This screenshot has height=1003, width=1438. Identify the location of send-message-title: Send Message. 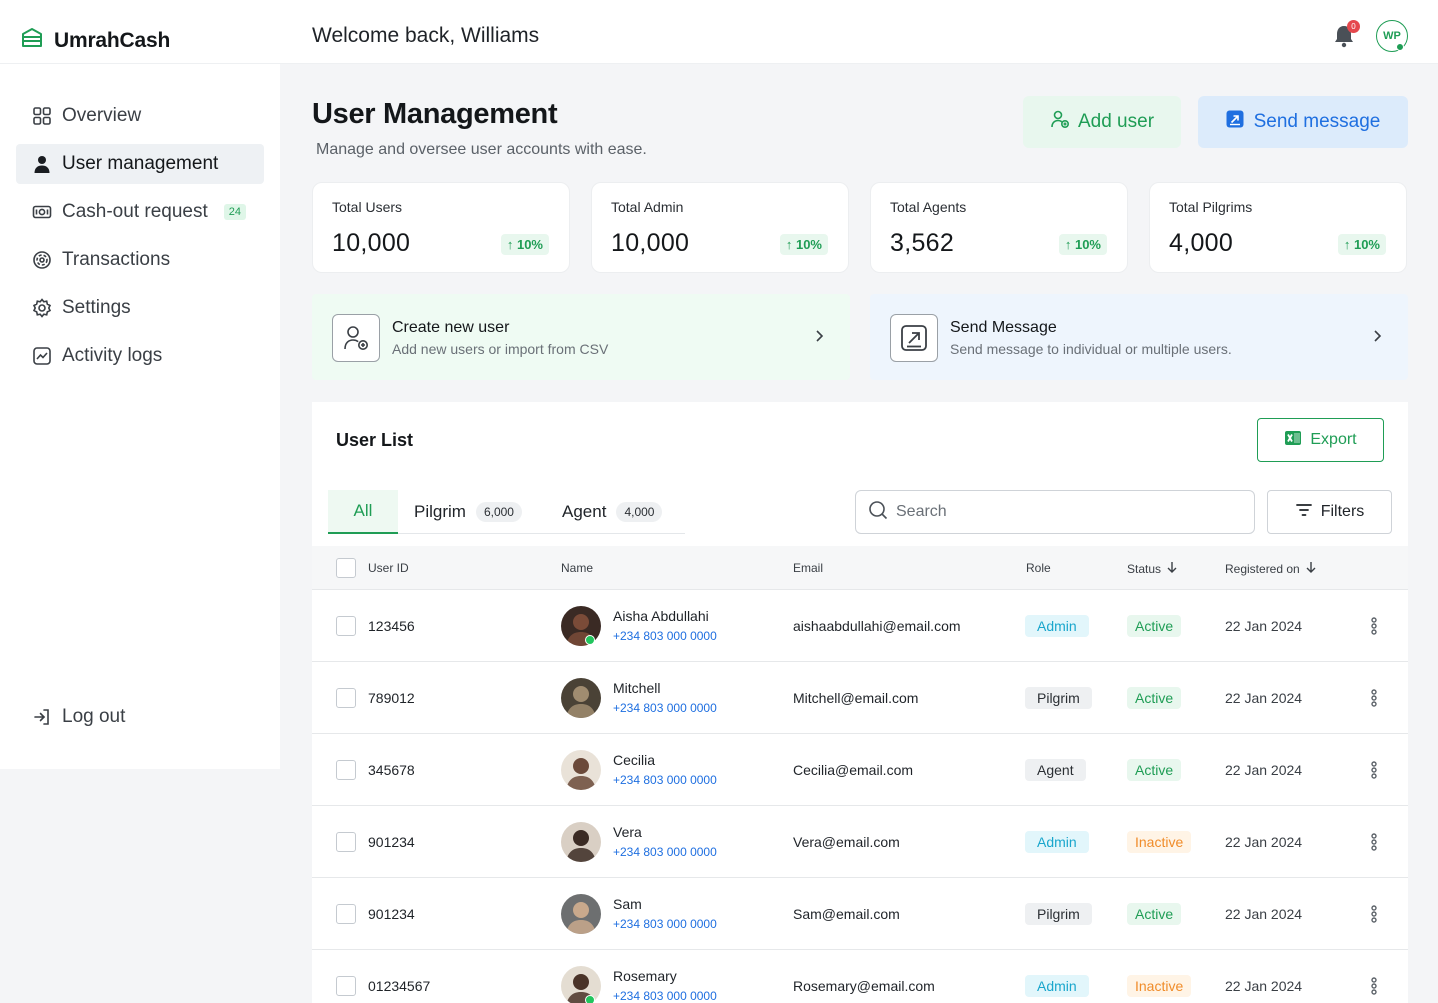
(1003, 327).